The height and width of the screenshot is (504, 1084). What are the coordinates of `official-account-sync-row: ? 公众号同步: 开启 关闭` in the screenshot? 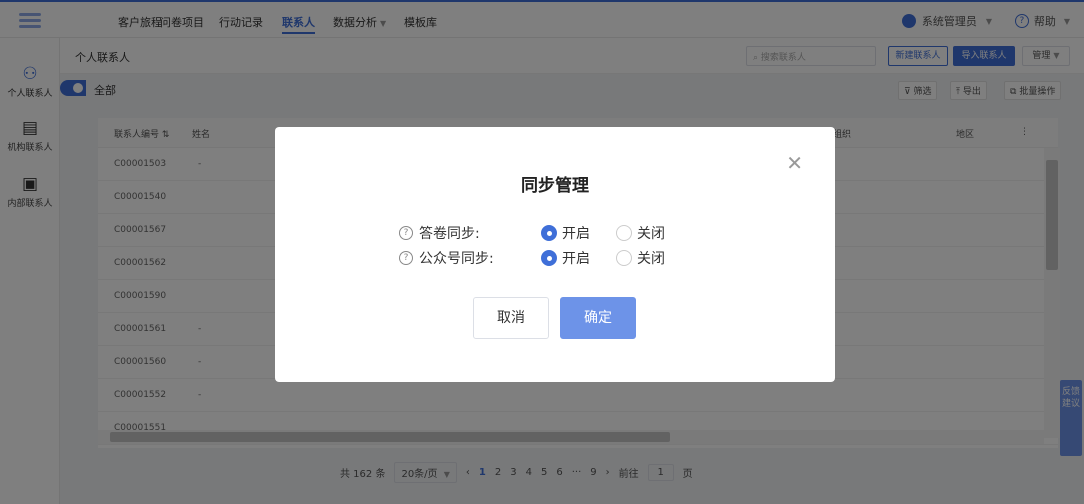 It's located at (545, 258).